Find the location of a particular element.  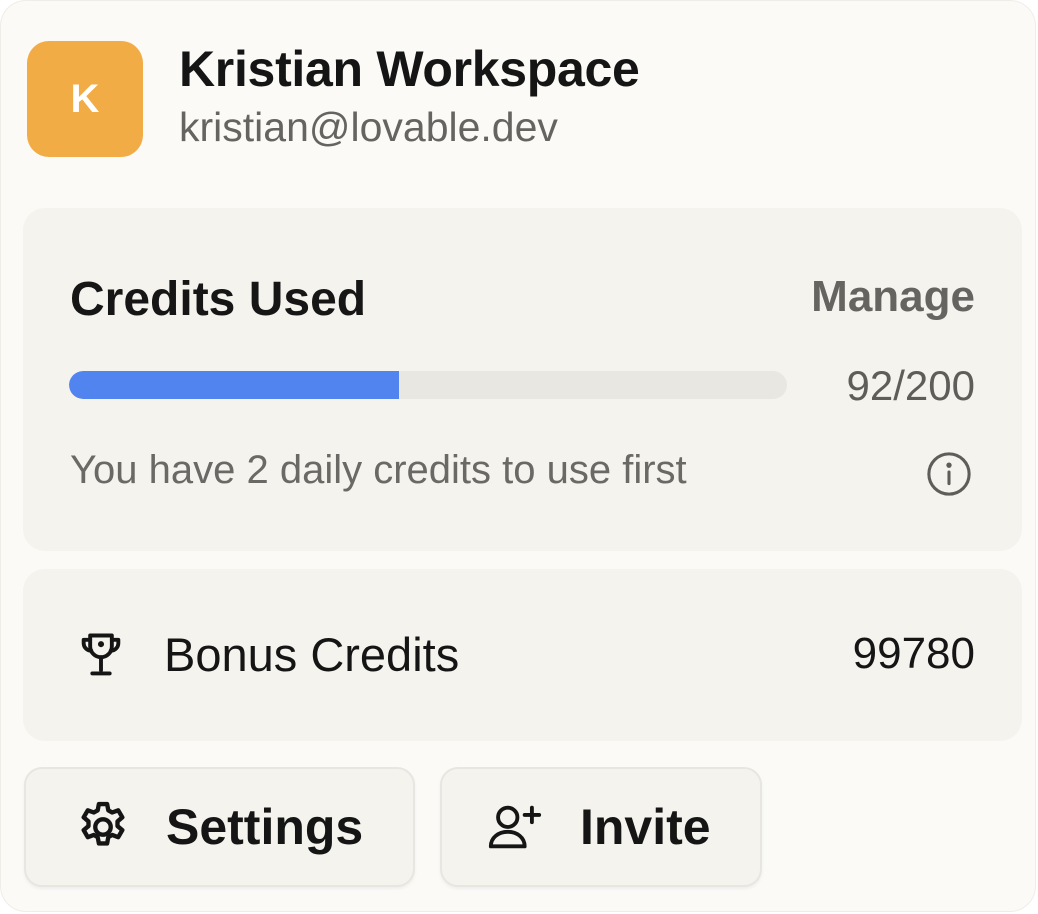

info-circle-icon is located at coordinates (949, 474).